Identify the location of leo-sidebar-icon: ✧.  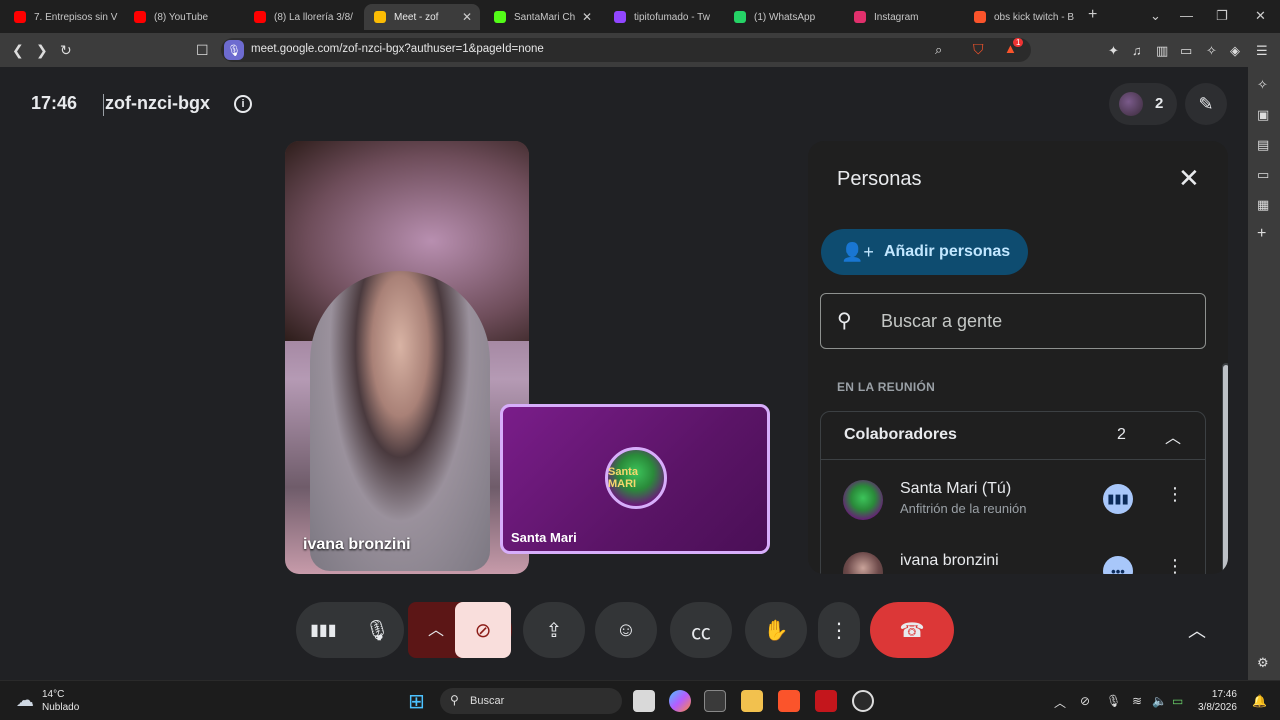
(1262, 85).